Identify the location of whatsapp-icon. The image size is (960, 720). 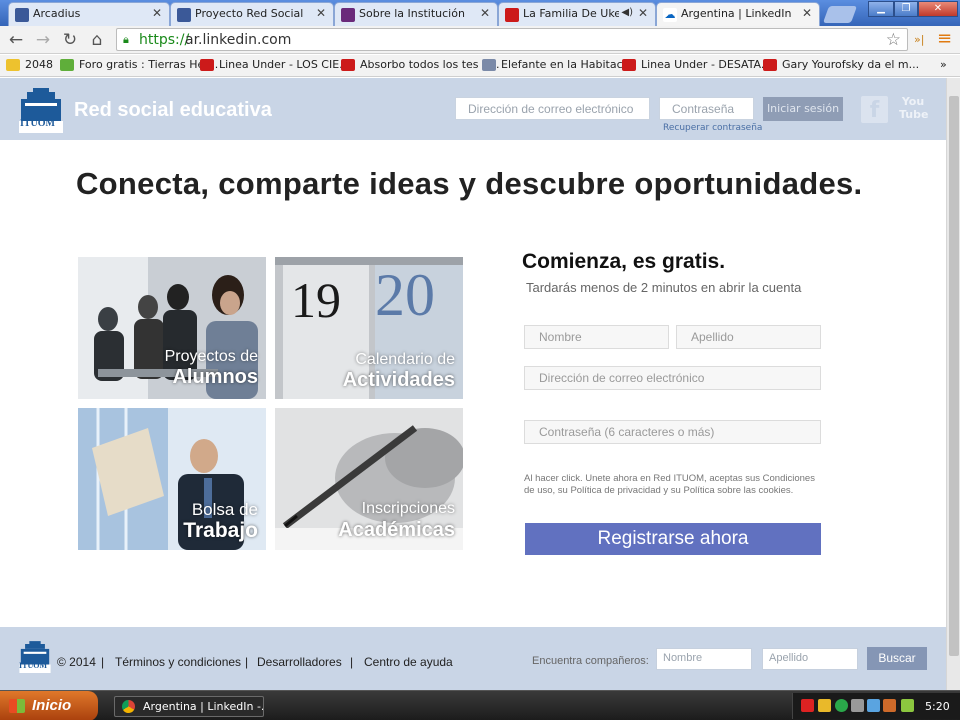
(841, 705).